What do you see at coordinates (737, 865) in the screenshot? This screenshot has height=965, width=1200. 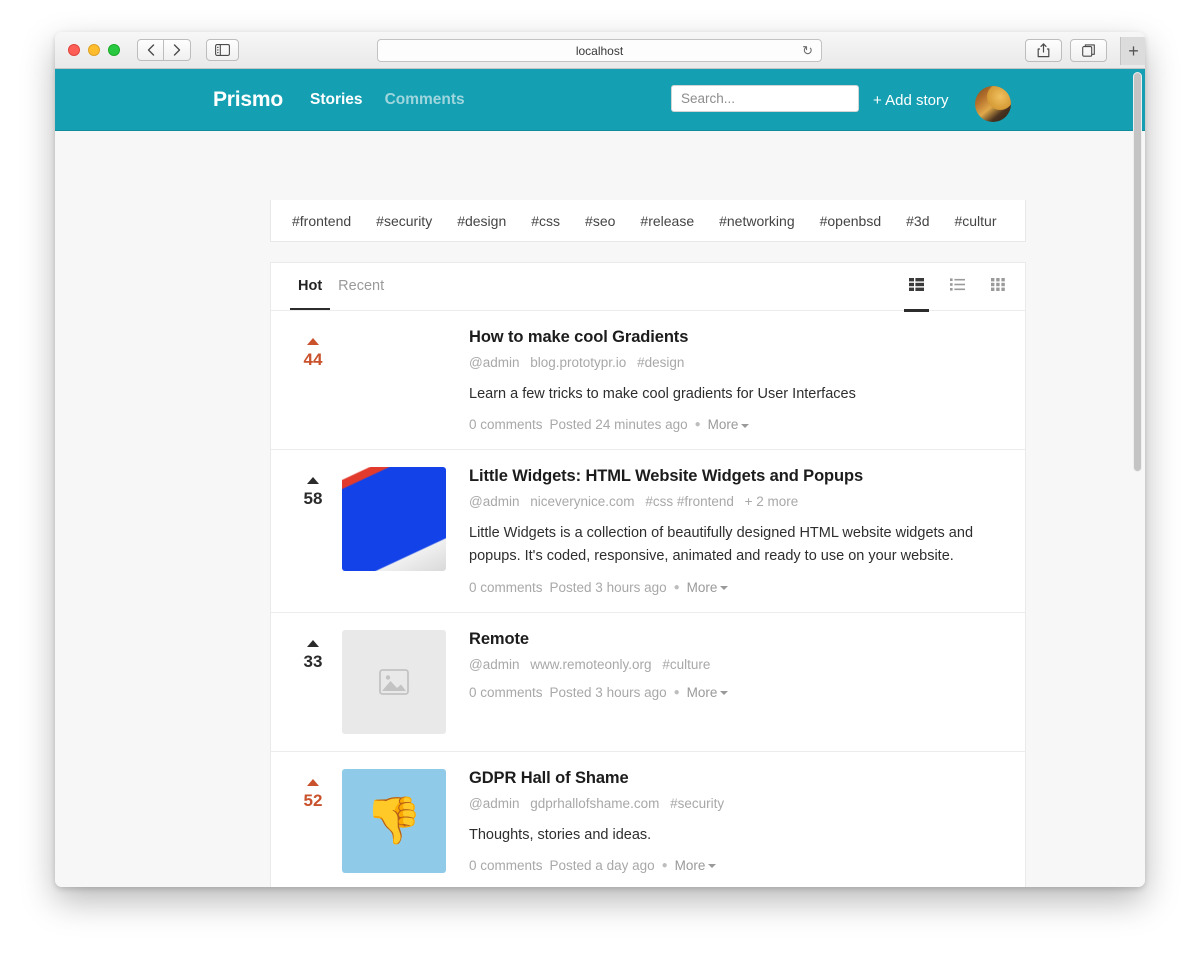 I see `story-footer-meta: 0 comments Posted a day ago ● More` at bounding box center [737, 865].